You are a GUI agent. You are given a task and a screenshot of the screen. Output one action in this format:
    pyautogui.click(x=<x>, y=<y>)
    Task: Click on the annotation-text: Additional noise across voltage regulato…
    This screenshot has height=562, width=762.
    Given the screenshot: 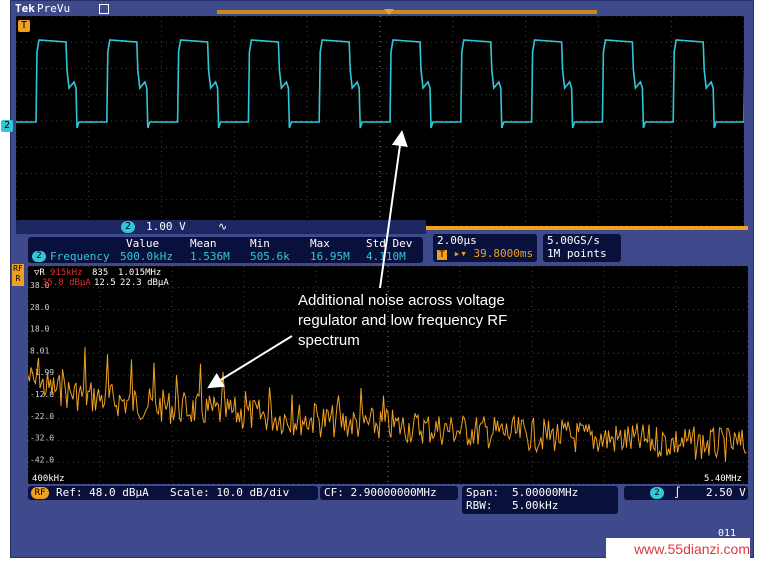 What is the action you would take?
    pyautogui.click(x=403, y=320)
    